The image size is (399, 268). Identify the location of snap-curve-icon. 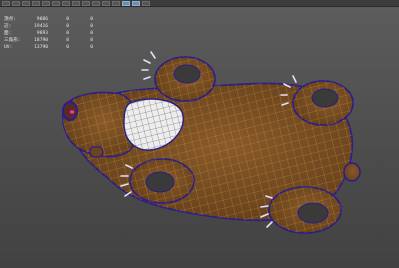
(76, 3).